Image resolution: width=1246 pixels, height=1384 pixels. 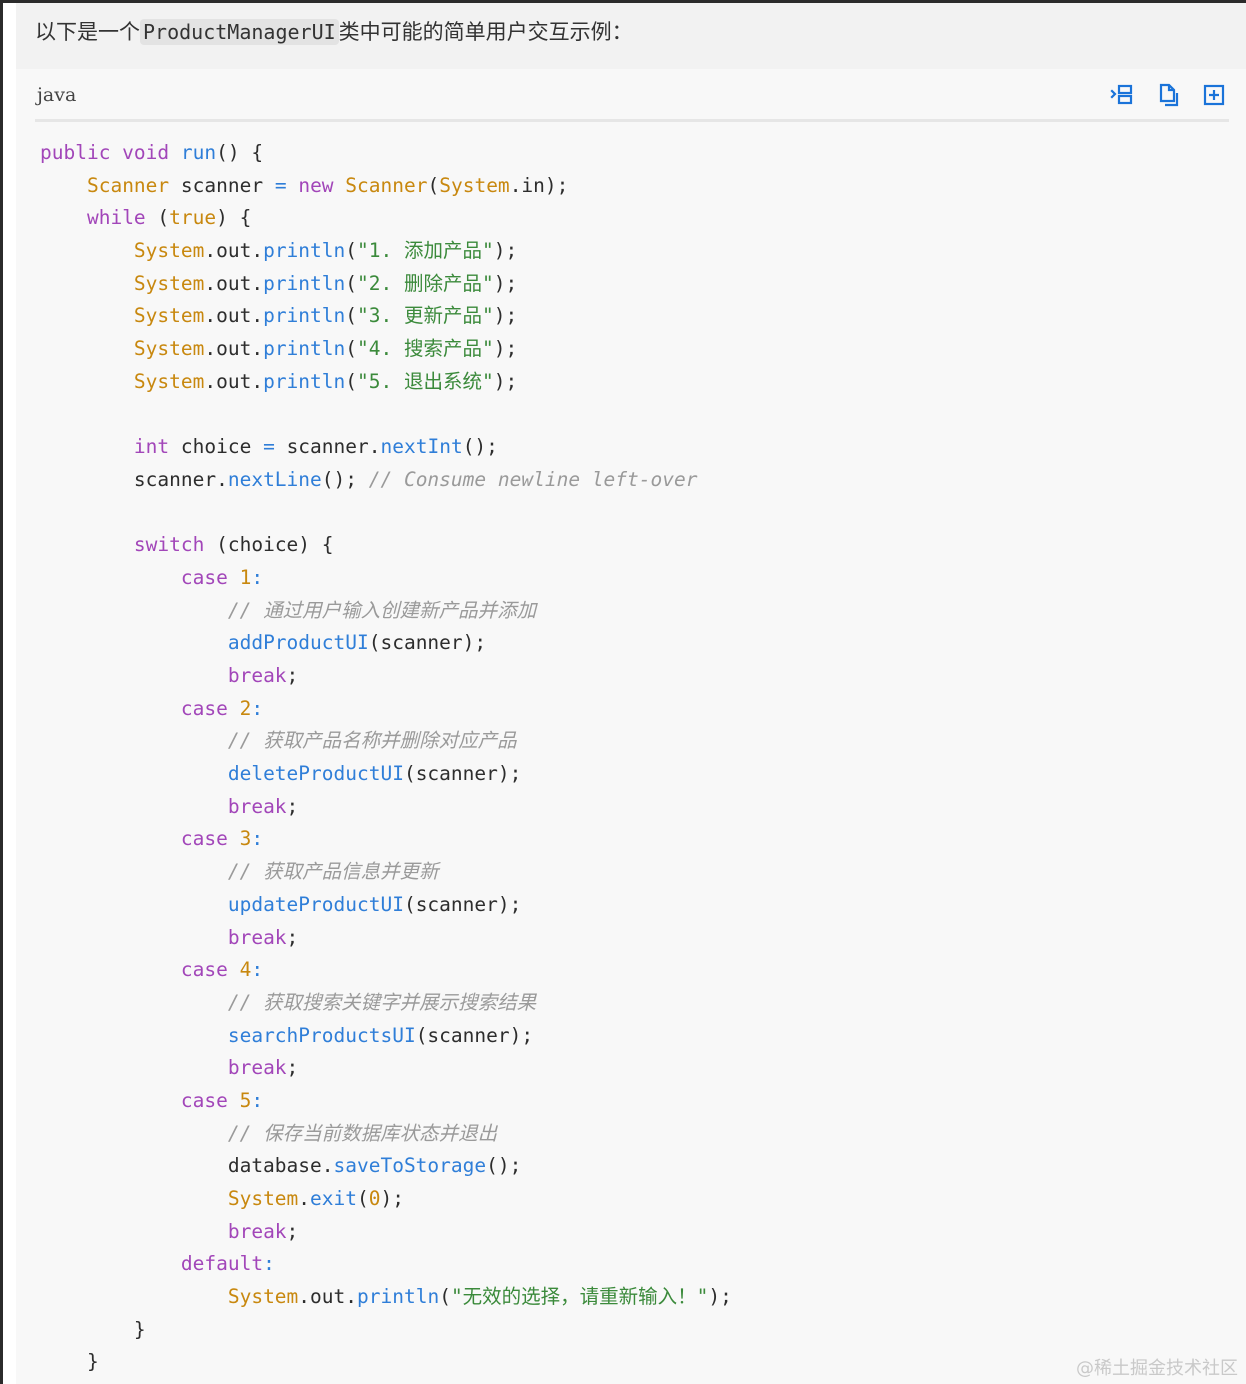 I want to click on code-token: exit, so click(x=334, y=1198).